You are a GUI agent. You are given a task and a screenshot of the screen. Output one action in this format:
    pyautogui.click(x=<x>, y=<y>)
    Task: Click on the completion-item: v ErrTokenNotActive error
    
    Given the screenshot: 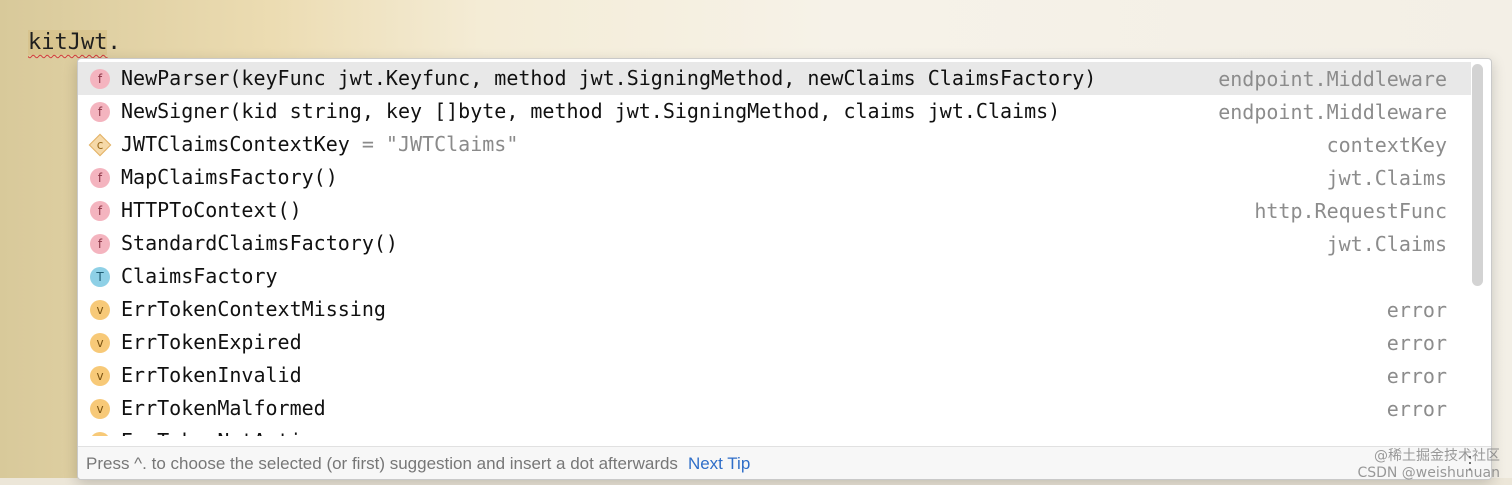 What is the action you would take?
    pyautogui.click(x=774, y=430)
    